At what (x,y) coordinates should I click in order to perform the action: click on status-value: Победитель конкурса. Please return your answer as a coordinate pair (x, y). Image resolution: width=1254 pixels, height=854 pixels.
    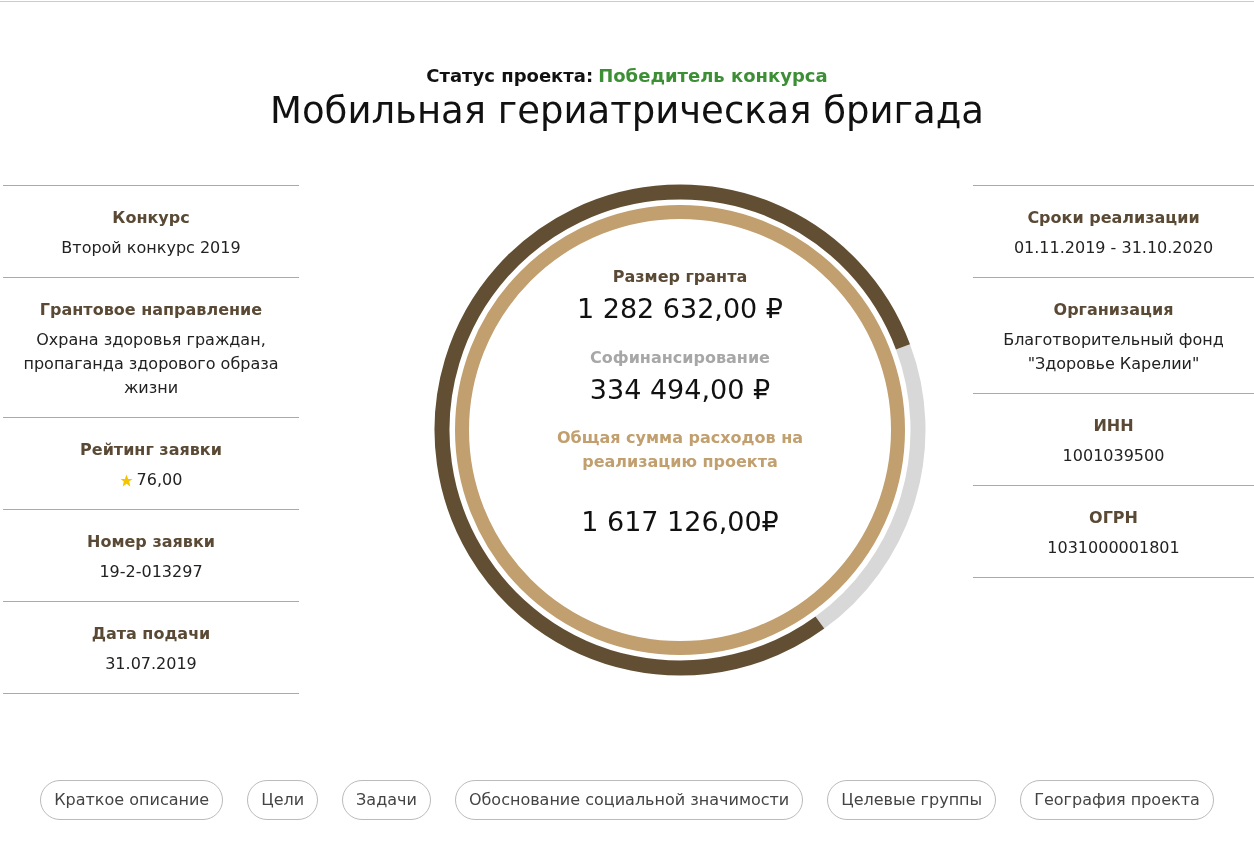
    Looking at the image, I should click on (713, 75).